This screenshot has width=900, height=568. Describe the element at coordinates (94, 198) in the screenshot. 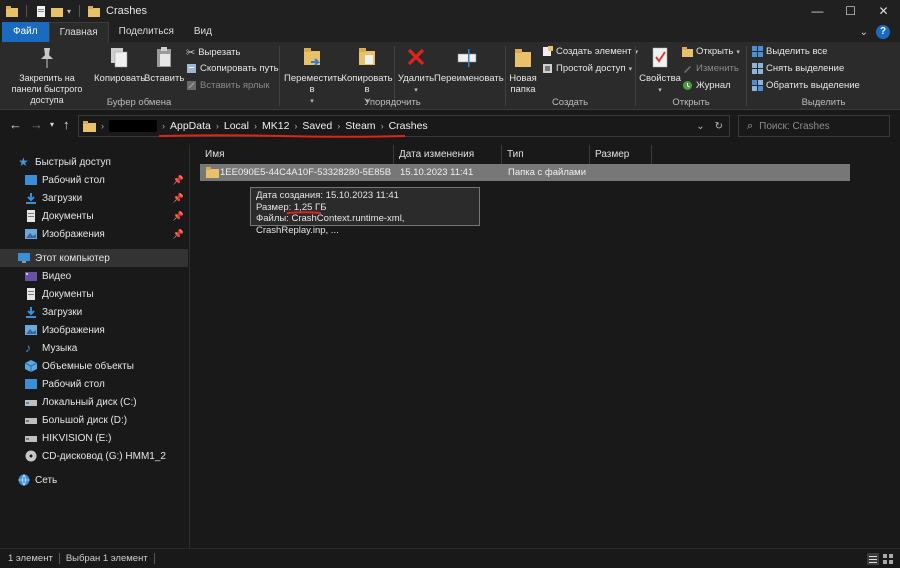

I see `nav-quick-downloads: Загрузки 📌` at that location.